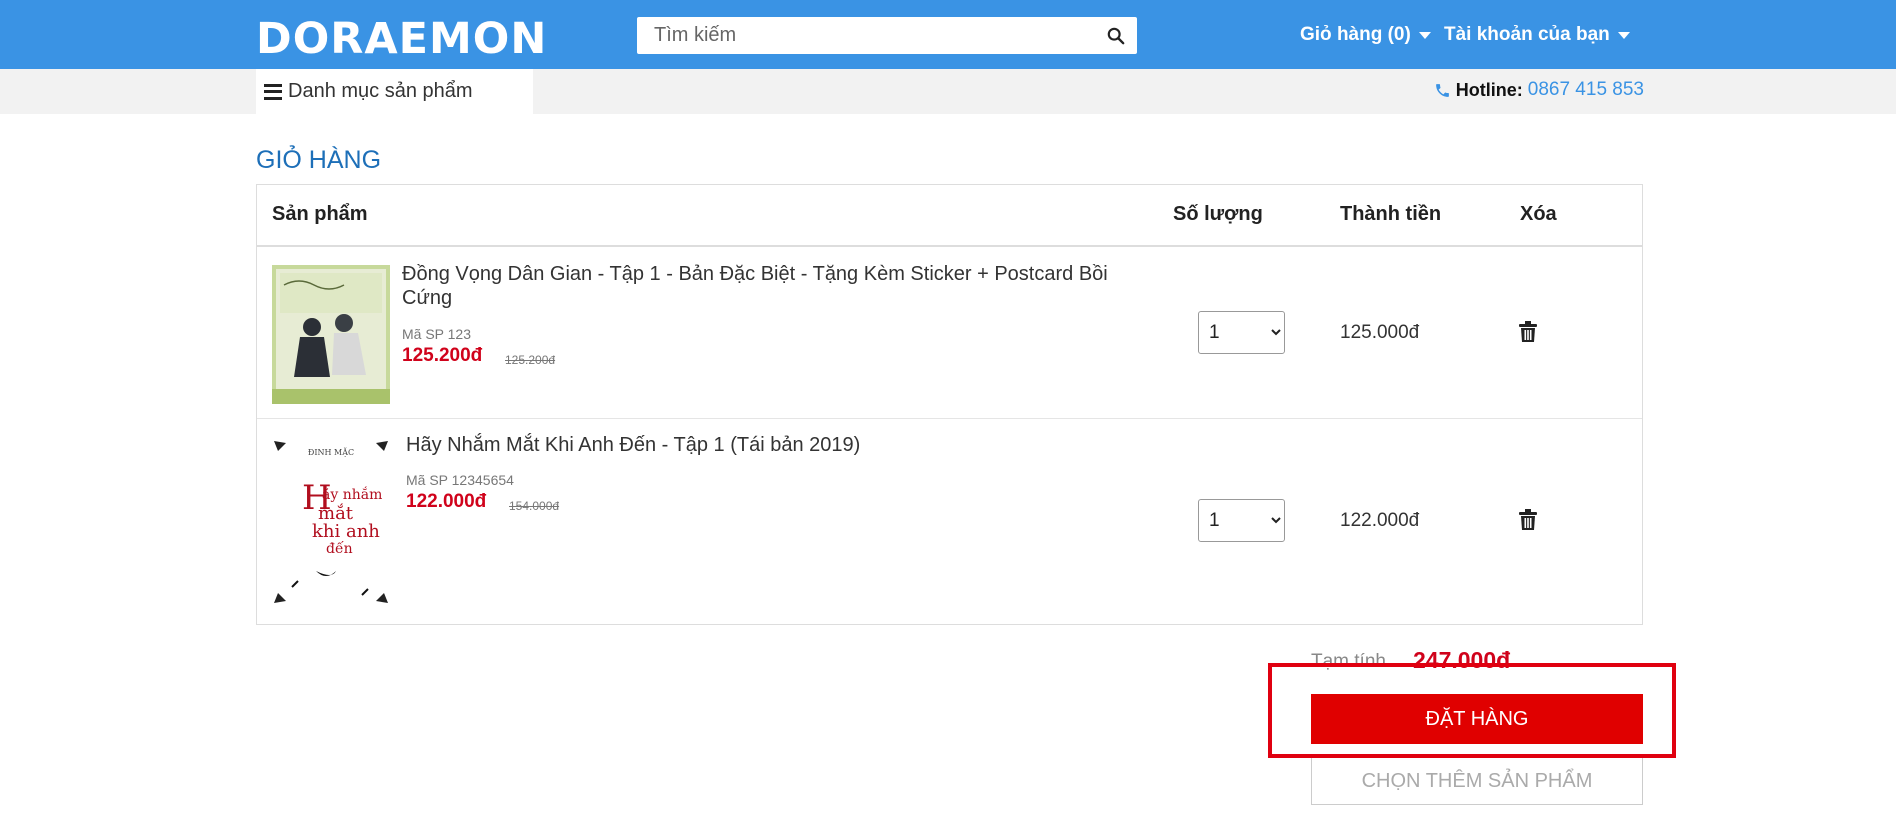  Describe the element at coordinates (273, 91) in the screenshot. I see `hamburger-icon` at that location.